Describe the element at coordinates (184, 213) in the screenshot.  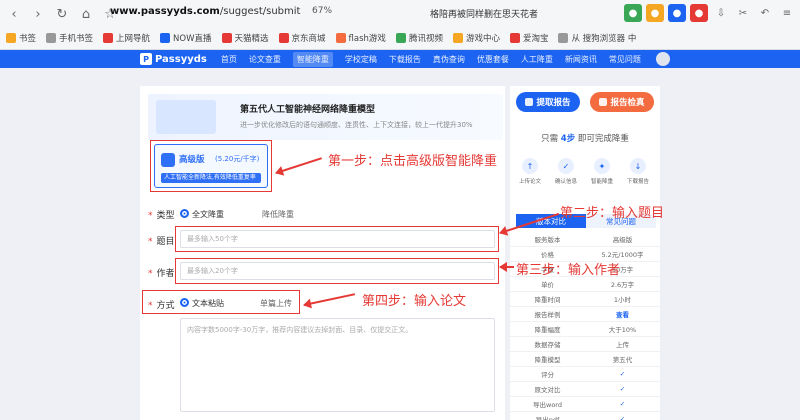
I see `type-radio-full` at that location.